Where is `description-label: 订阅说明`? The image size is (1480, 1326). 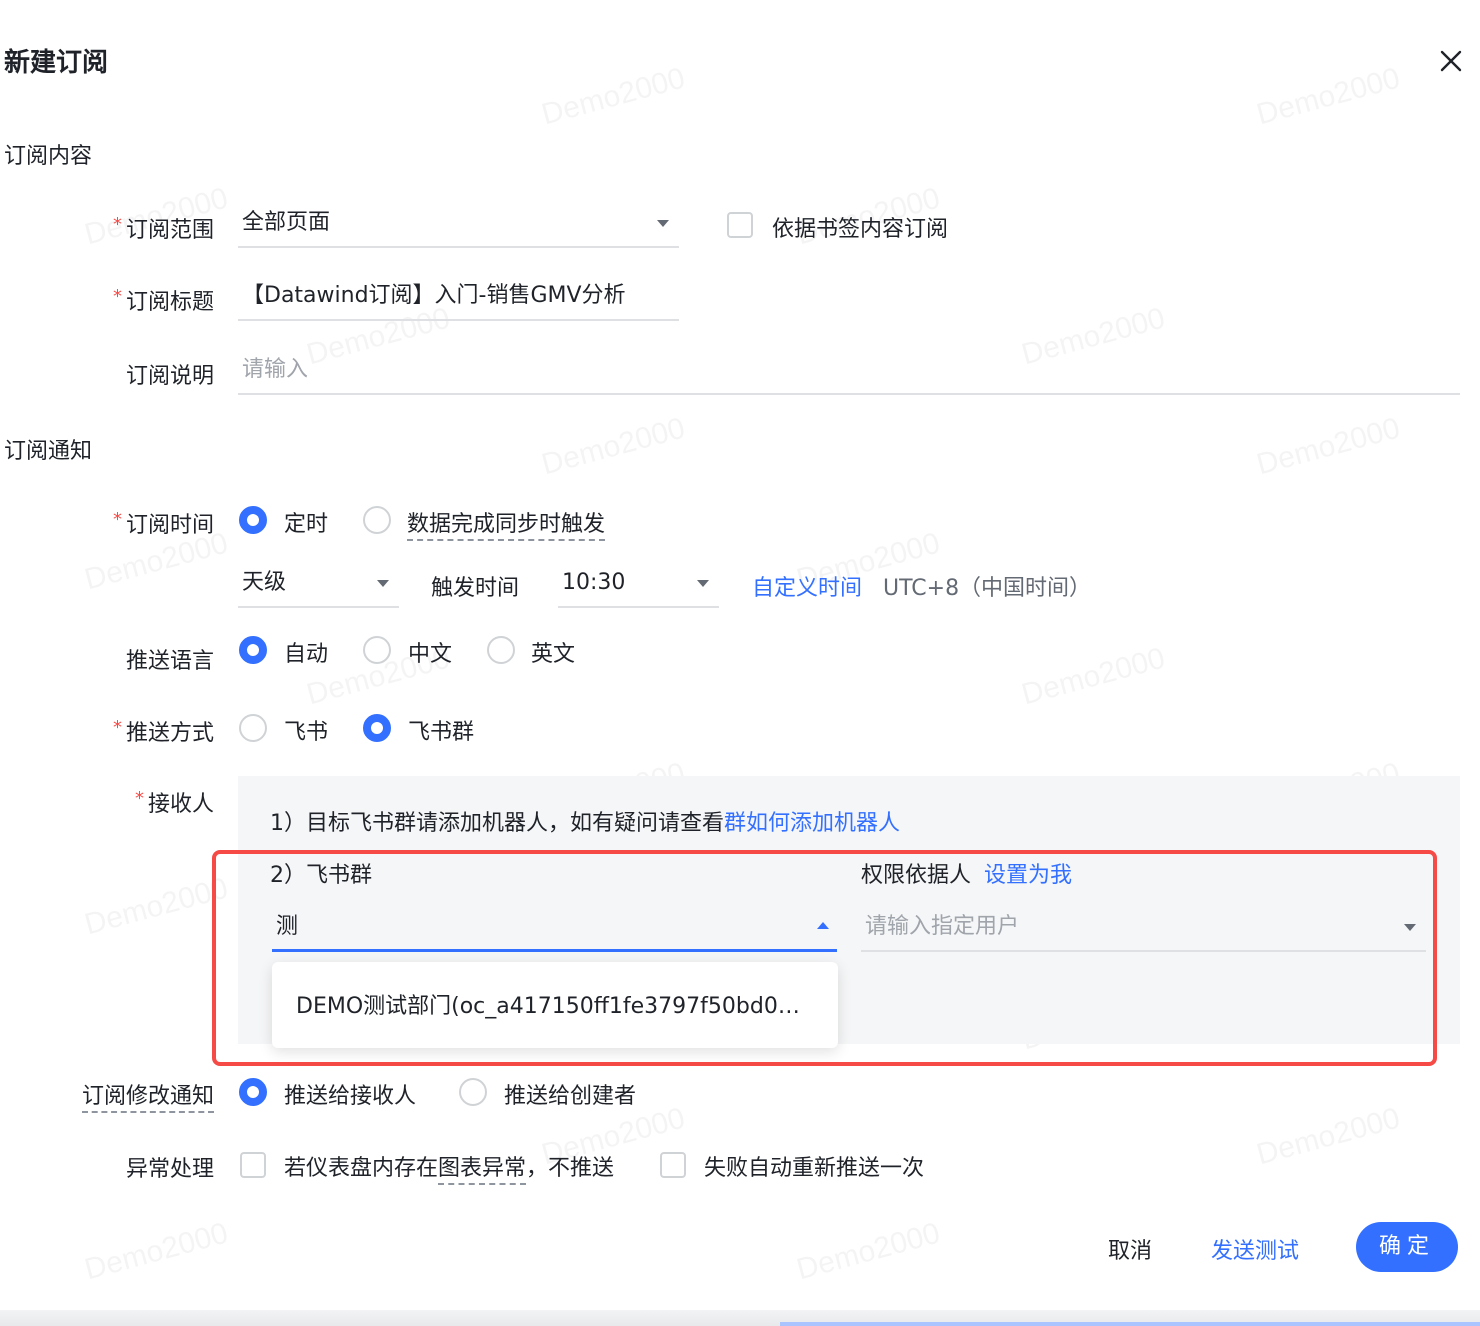
description-label: 订阅说明 is located at coordinates (169, 376).